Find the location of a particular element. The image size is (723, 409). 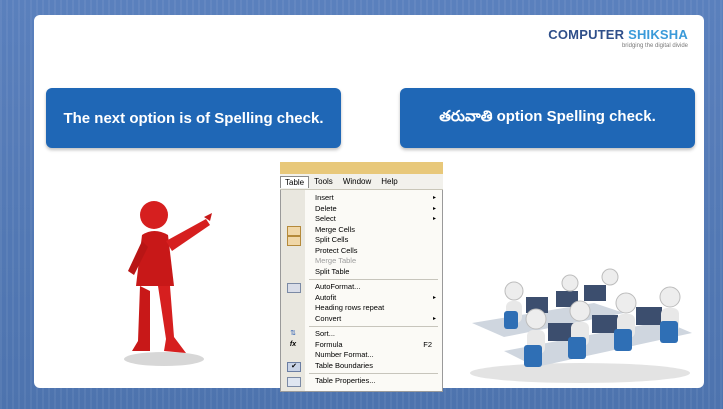

table-properties-icon is located at coordinates (294, 382).